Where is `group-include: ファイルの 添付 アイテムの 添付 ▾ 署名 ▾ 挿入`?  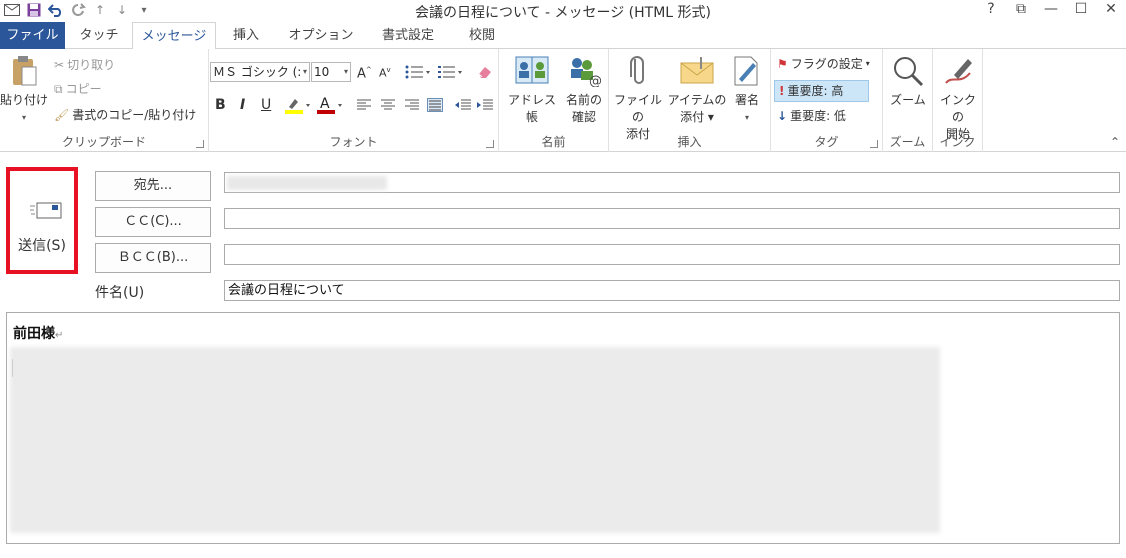 group-include: ファイルの 添付 アイテムの 添付 ▾ 署名 ▾ 挿入 is located at coordinates (690, 100).